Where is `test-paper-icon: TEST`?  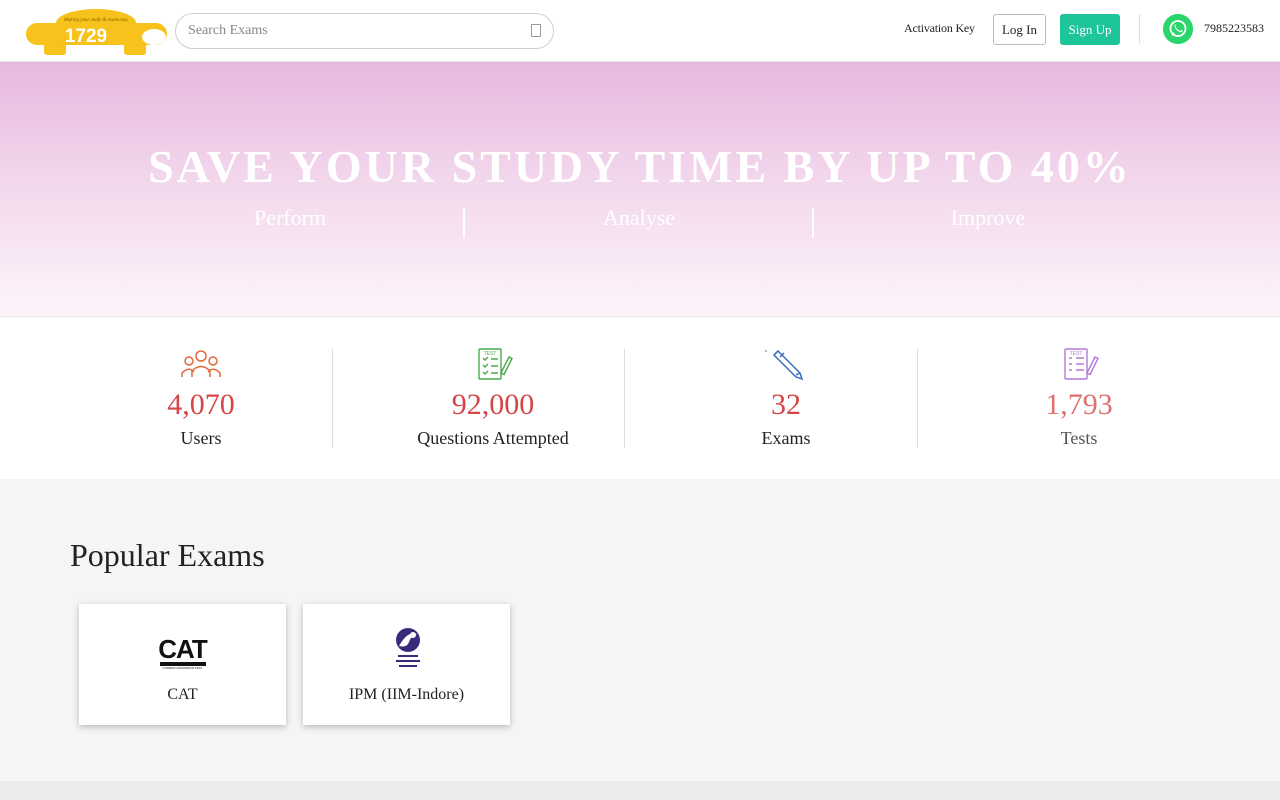
test-paper-icon: TEST is located at coordinates (1081, 364).